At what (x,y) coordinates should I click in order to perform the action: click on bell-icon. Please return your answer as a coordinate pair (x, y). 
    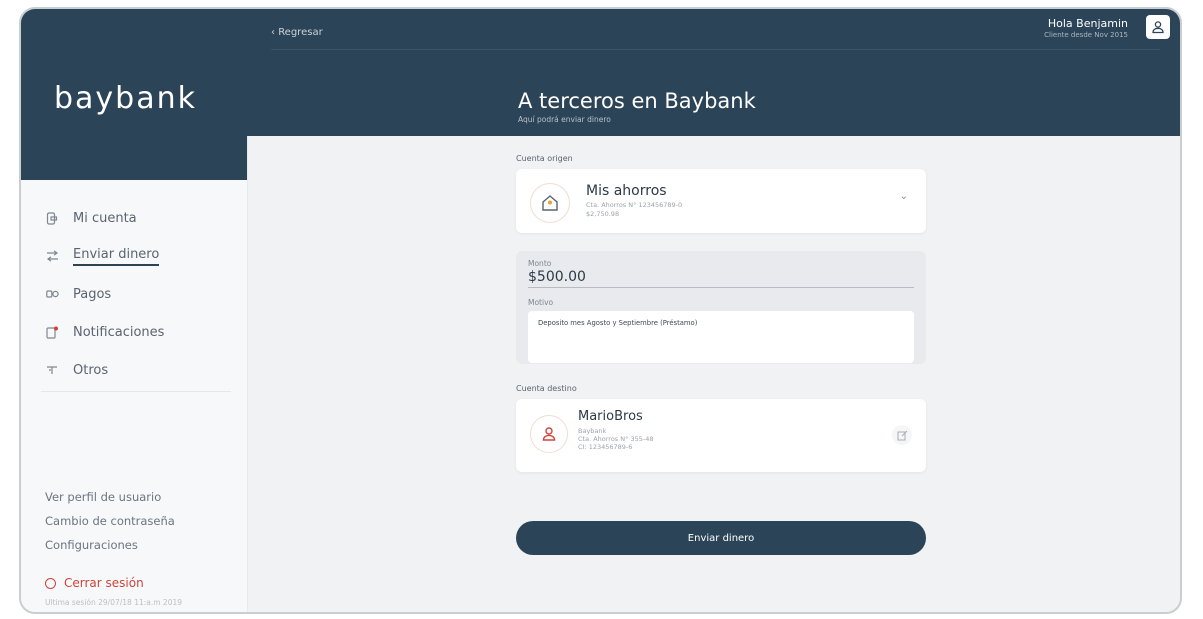
    Looking at the image, I should click on (52, 332).